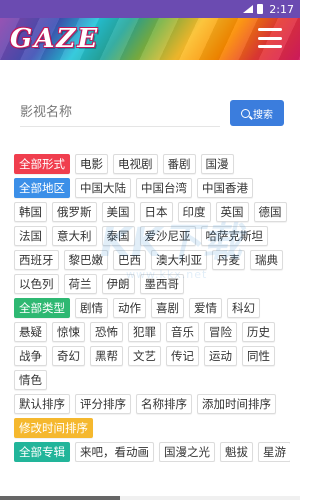 The height and width of the screenshot is (500, 320). I want to click on chip-sort-active: 修改时间排序, so click(53, 428).